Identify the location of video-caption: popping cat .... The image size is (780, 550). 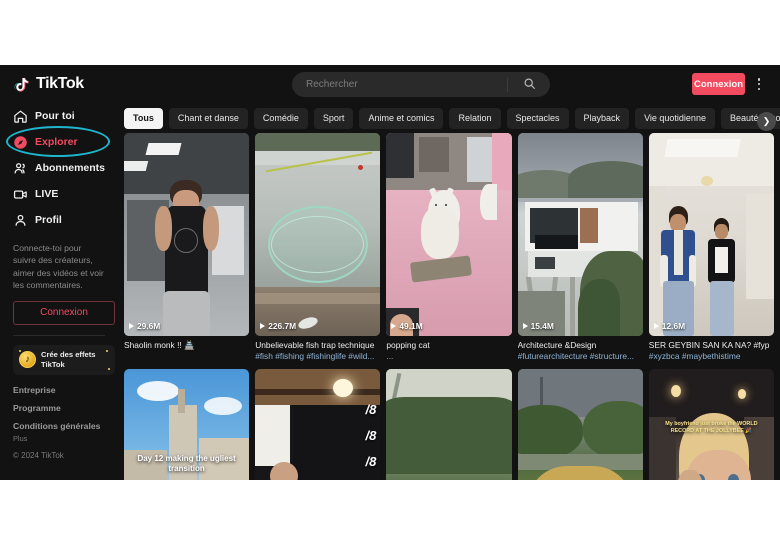
(448, 351).